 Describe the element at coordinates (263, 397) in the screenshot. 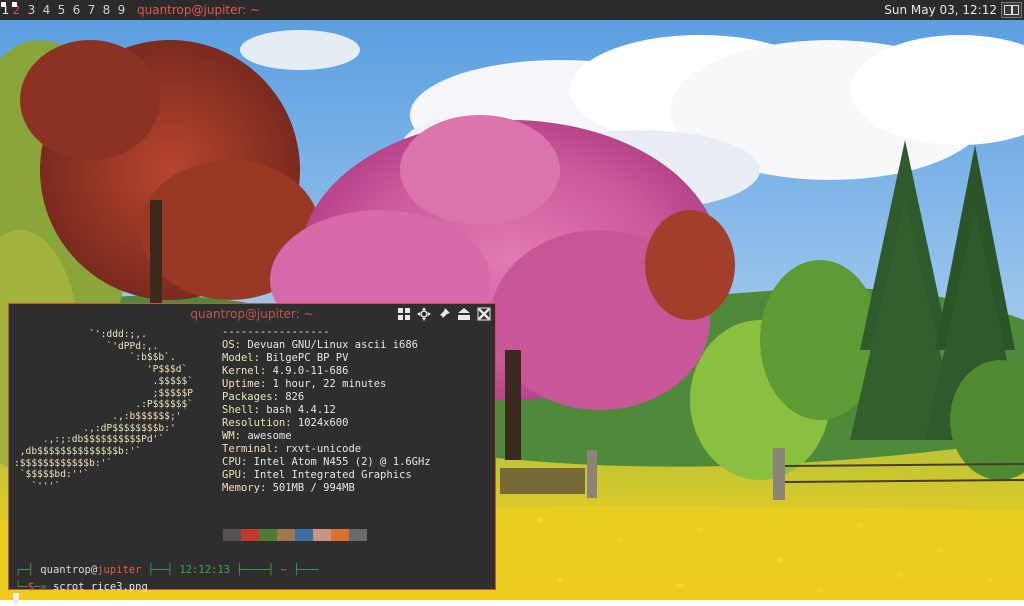

I see `info-line-packages: Packages: 826` at that location.